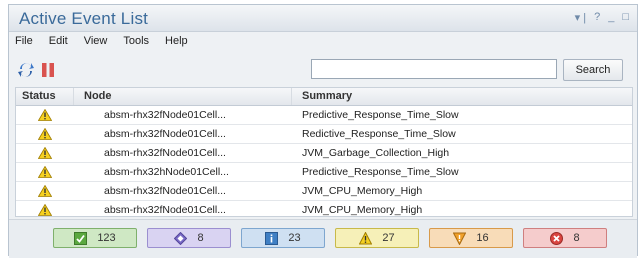 This screenshot has height=260, width=644. I want to click on toolbar: Search, so click(323, 73).